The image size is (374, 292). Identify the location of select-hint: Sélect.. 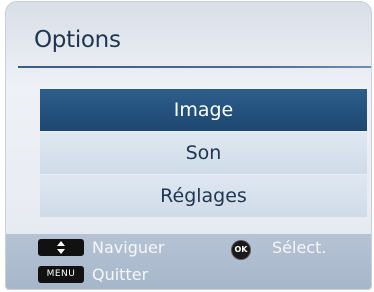
(299, 247).